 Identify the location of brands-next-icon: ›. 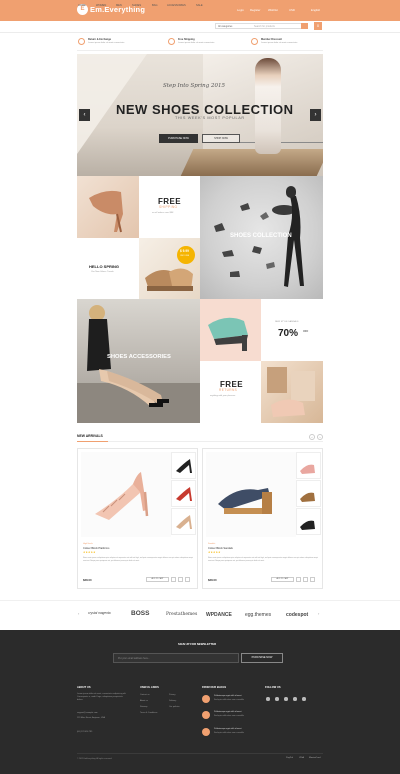
(318, 614).